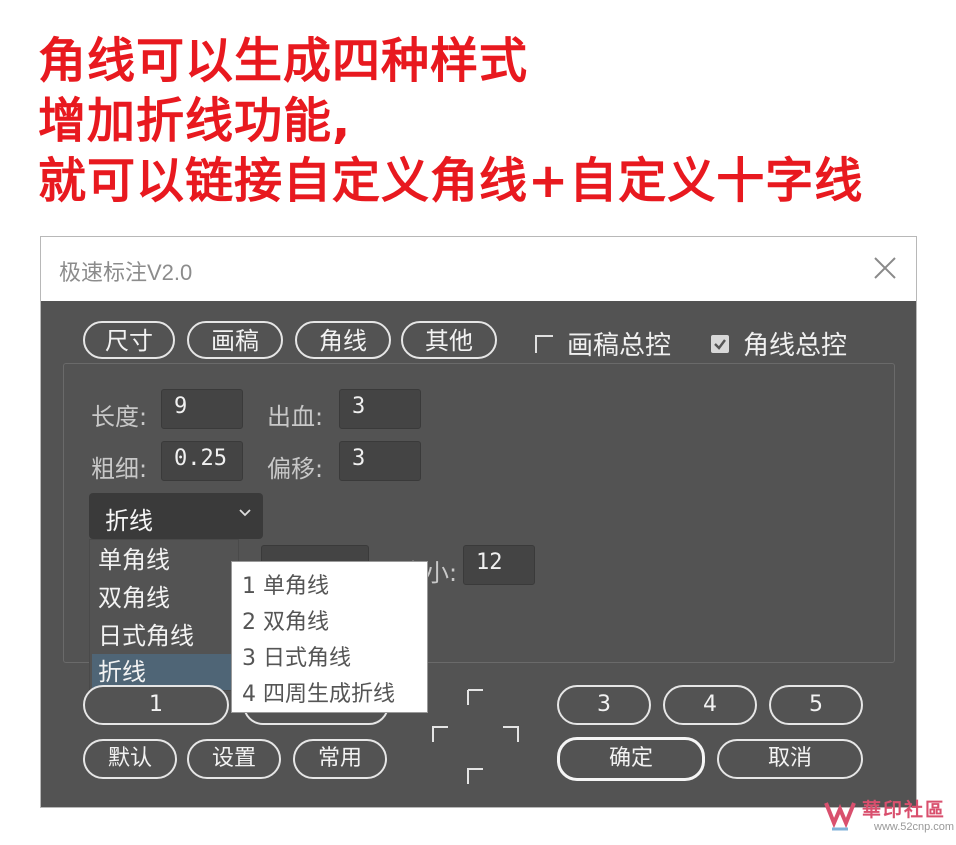  I want to click on style-tooltip: 1 单角线 2 双角线 3 日式角线 4 四周生成折线, so click(329, 637).